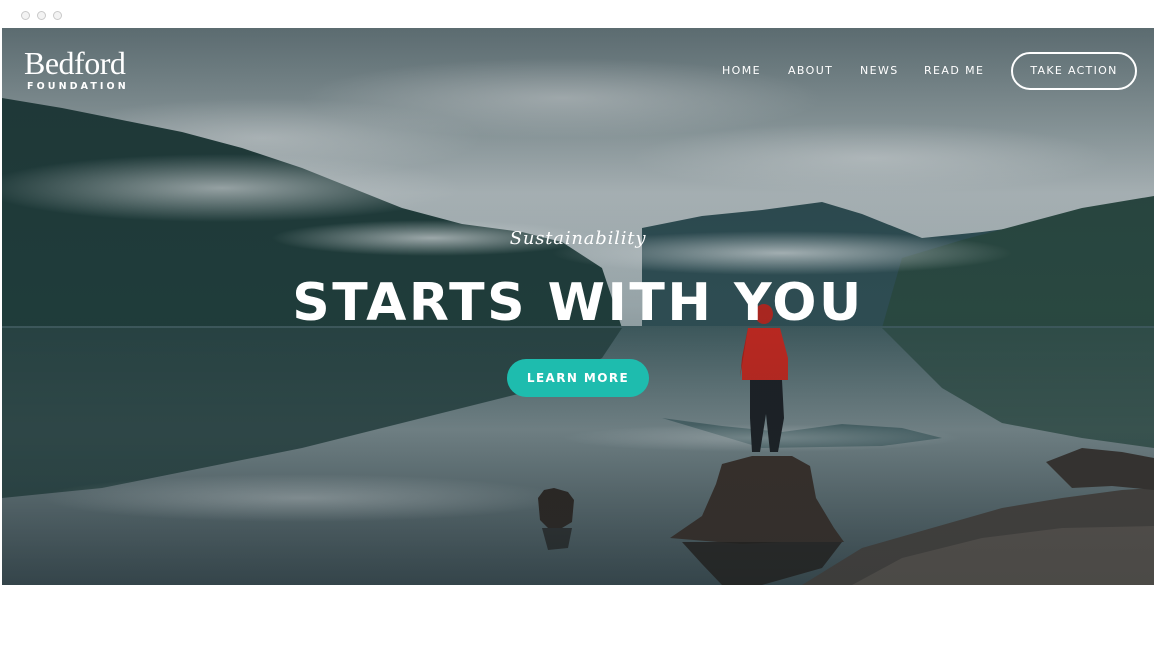  I want to click on nav-home-link: HOME, so click(741, 70).